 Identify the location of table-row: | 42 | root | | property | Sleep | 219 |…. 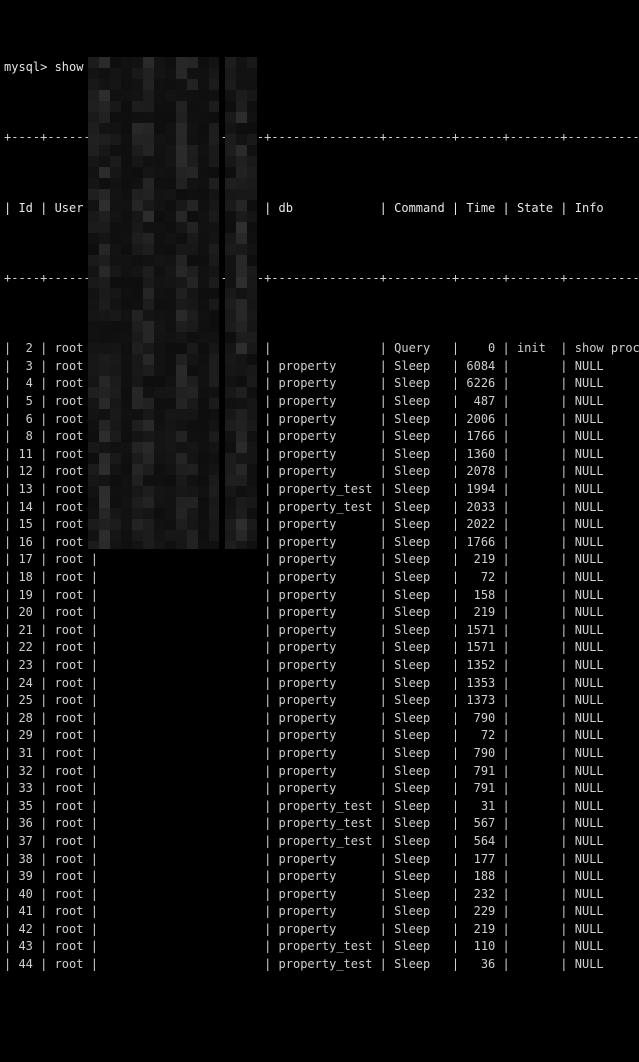
(321, 928).